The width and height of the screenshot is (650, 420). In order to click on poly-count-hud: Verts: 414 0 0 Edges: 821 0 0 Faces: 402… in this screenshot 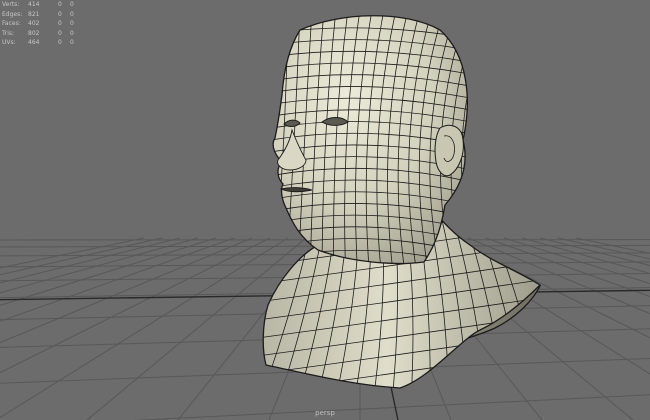, I will do `click(42, 24)`.